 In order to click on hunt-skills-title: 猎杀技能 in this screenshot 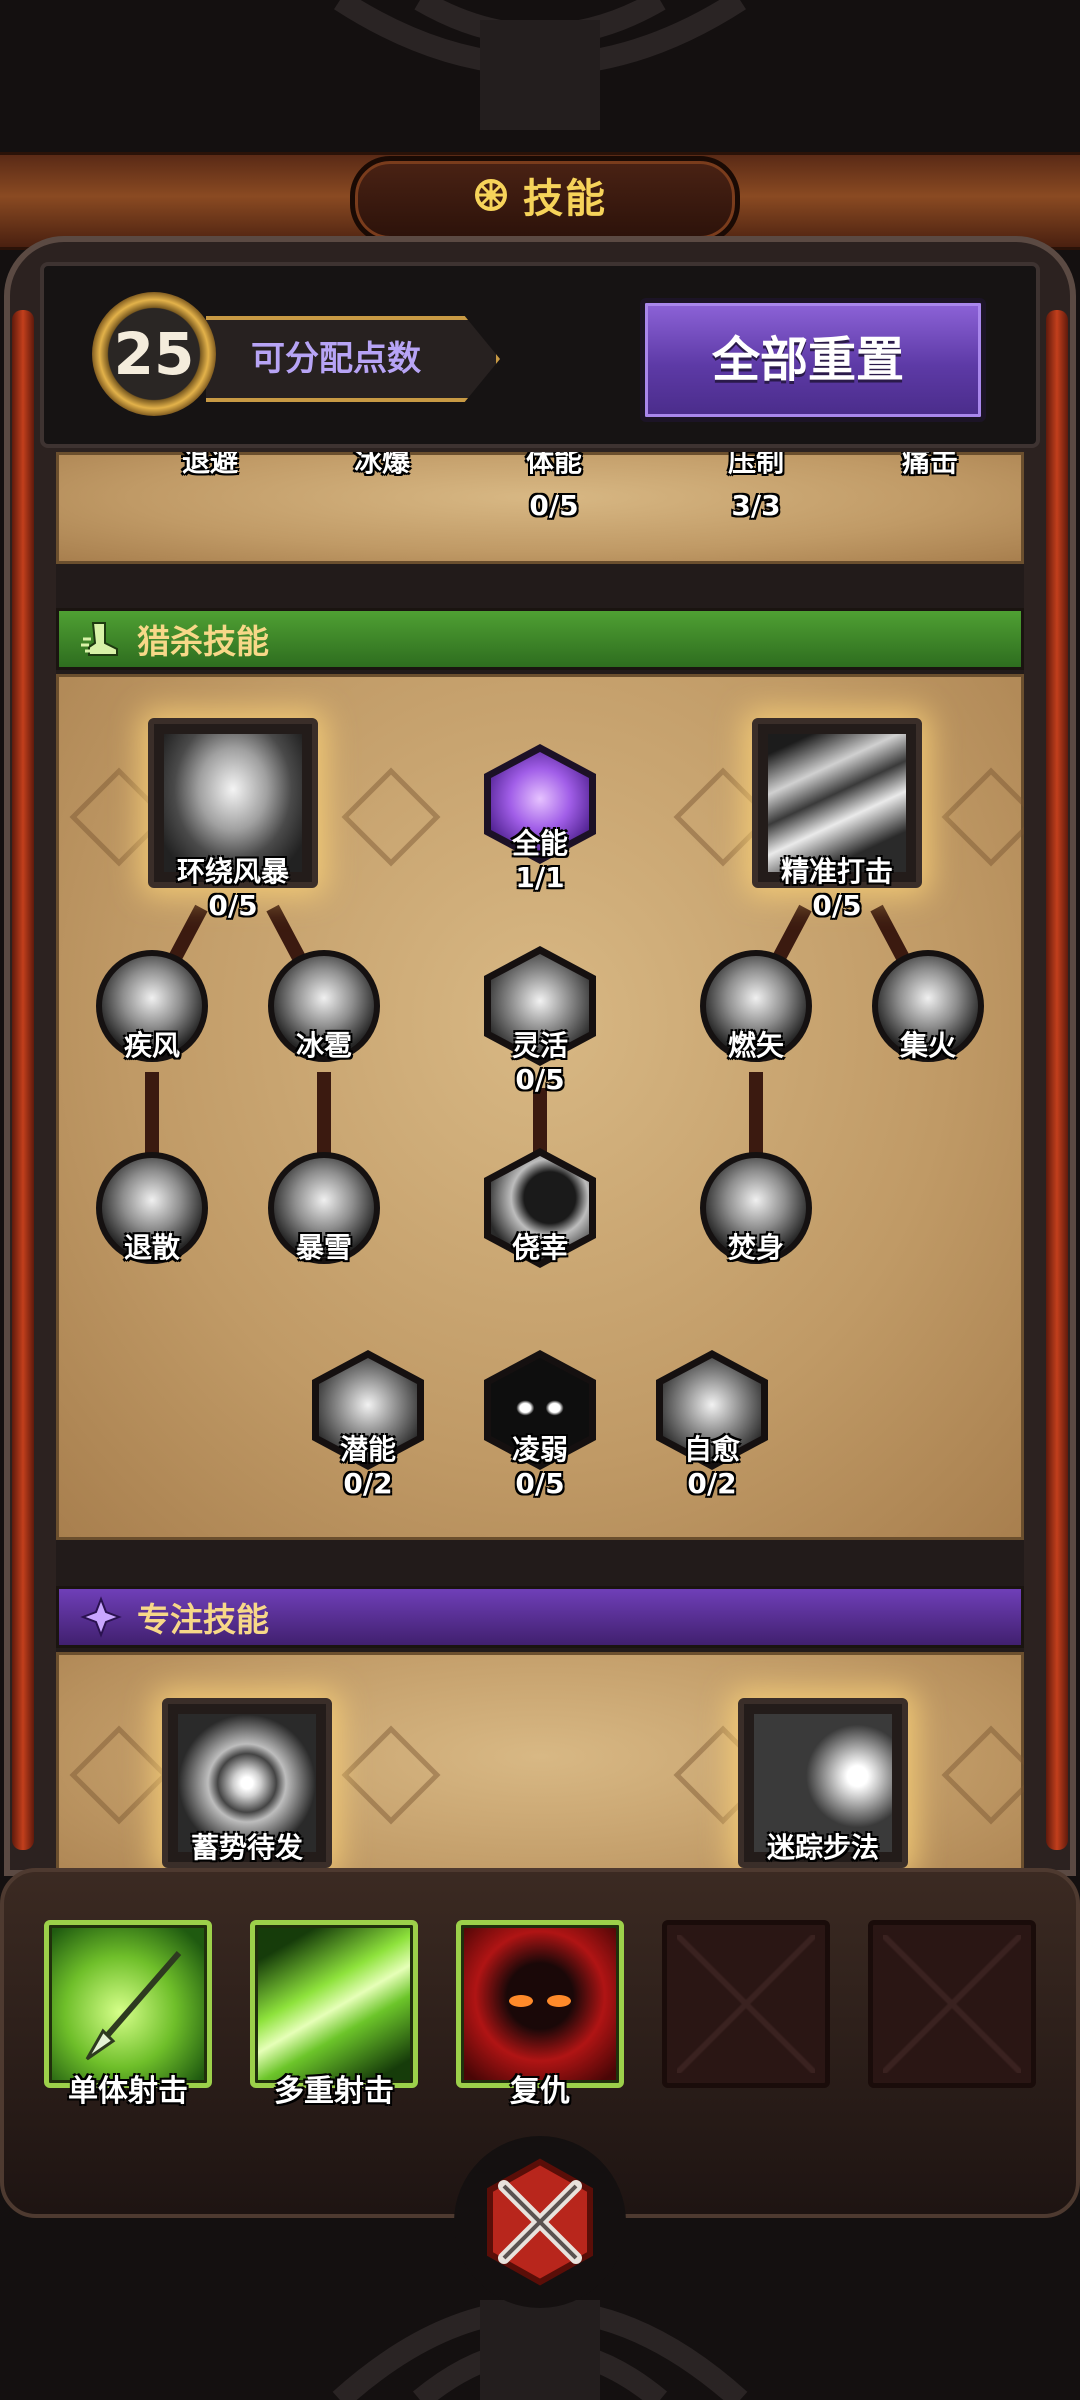, I will do `click(203, 641)`.